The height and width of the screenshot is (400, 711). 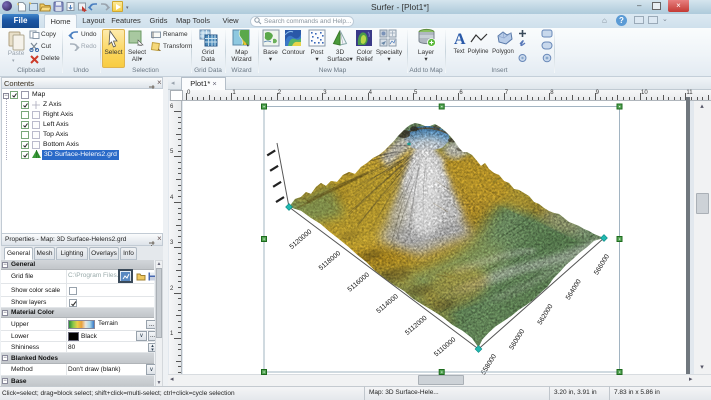 I want to click on svg-text: A, so click(x=460, y=39).